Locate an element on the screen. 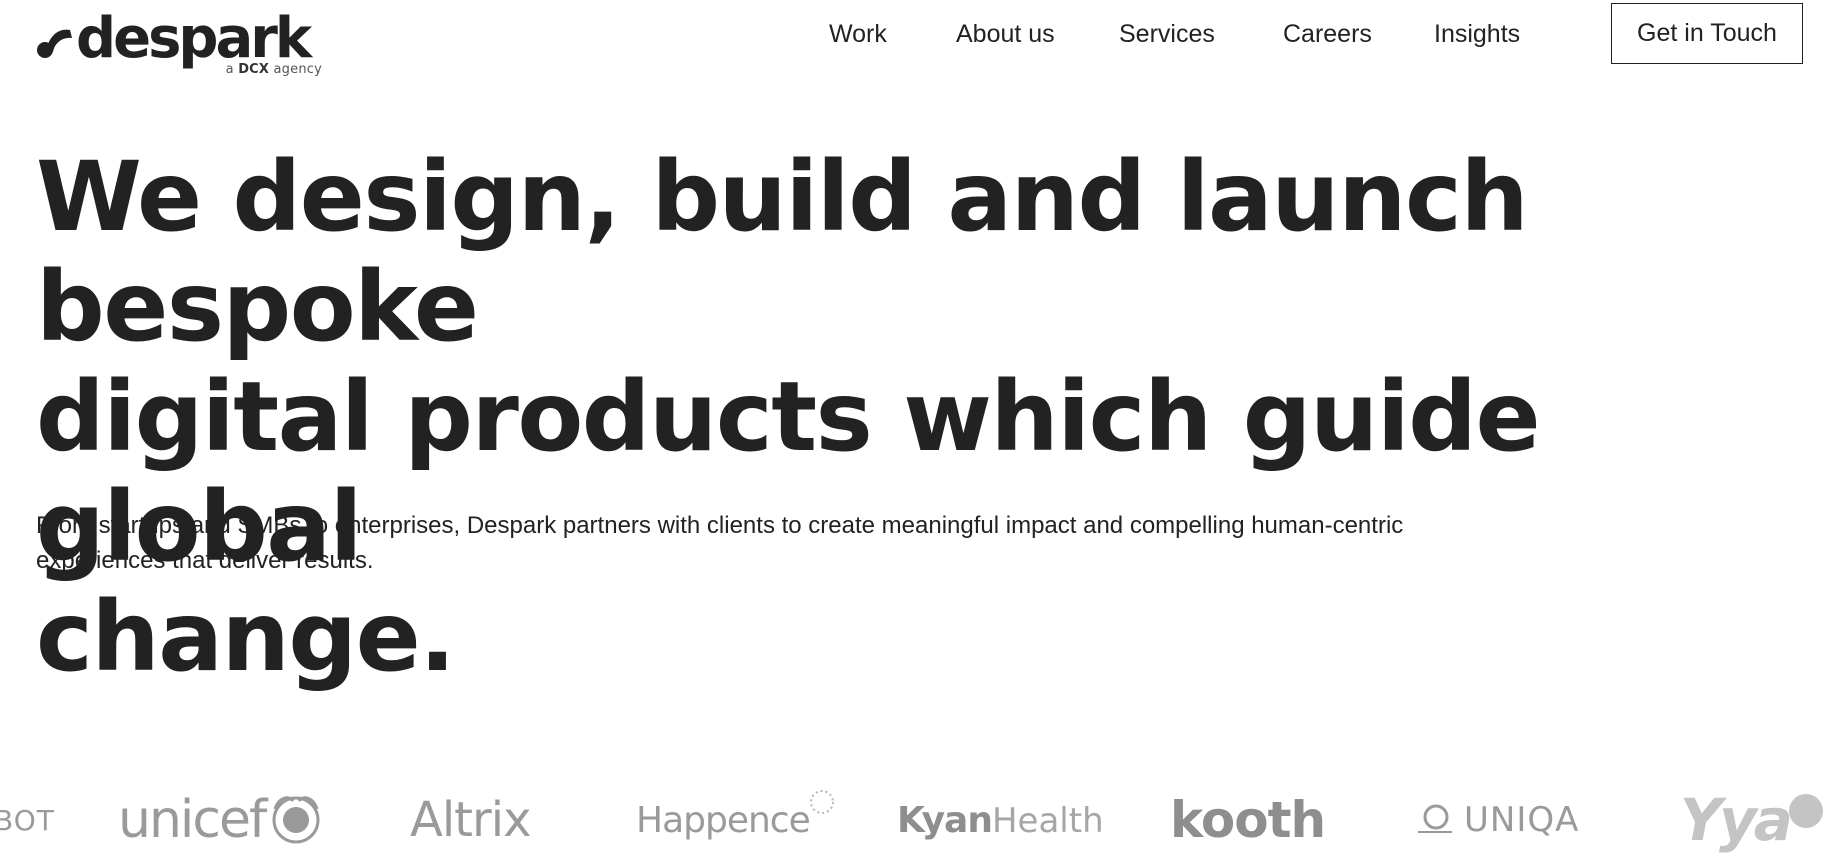 This screenshot has height=860, width=1848. client-logo-text-bold: Kyan is located at coordinates (945, 820).